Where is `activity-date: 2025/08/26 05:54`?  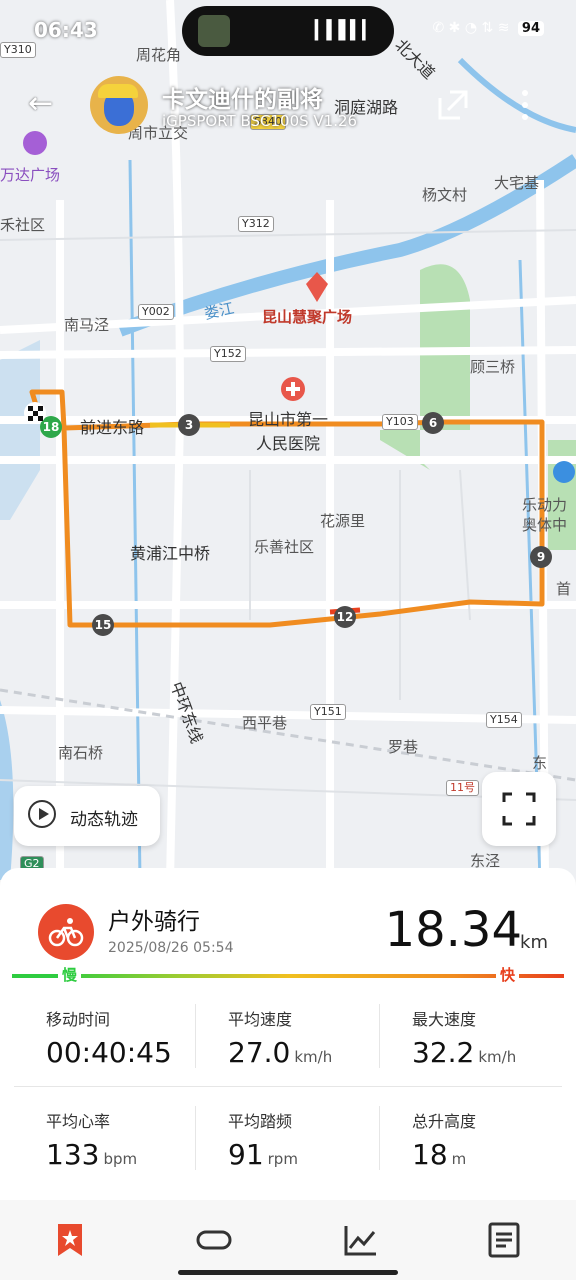
activity-date: 2025/08/26 05:54 is located at coordinates (171, 948).